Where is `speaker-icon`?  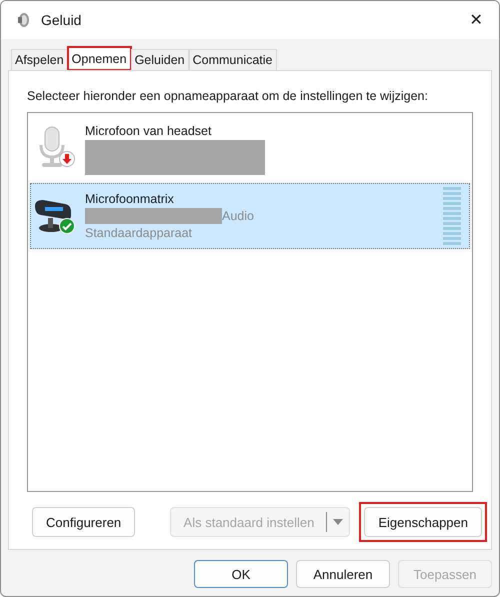 speaker-icon is located at coordinates (23, 20).